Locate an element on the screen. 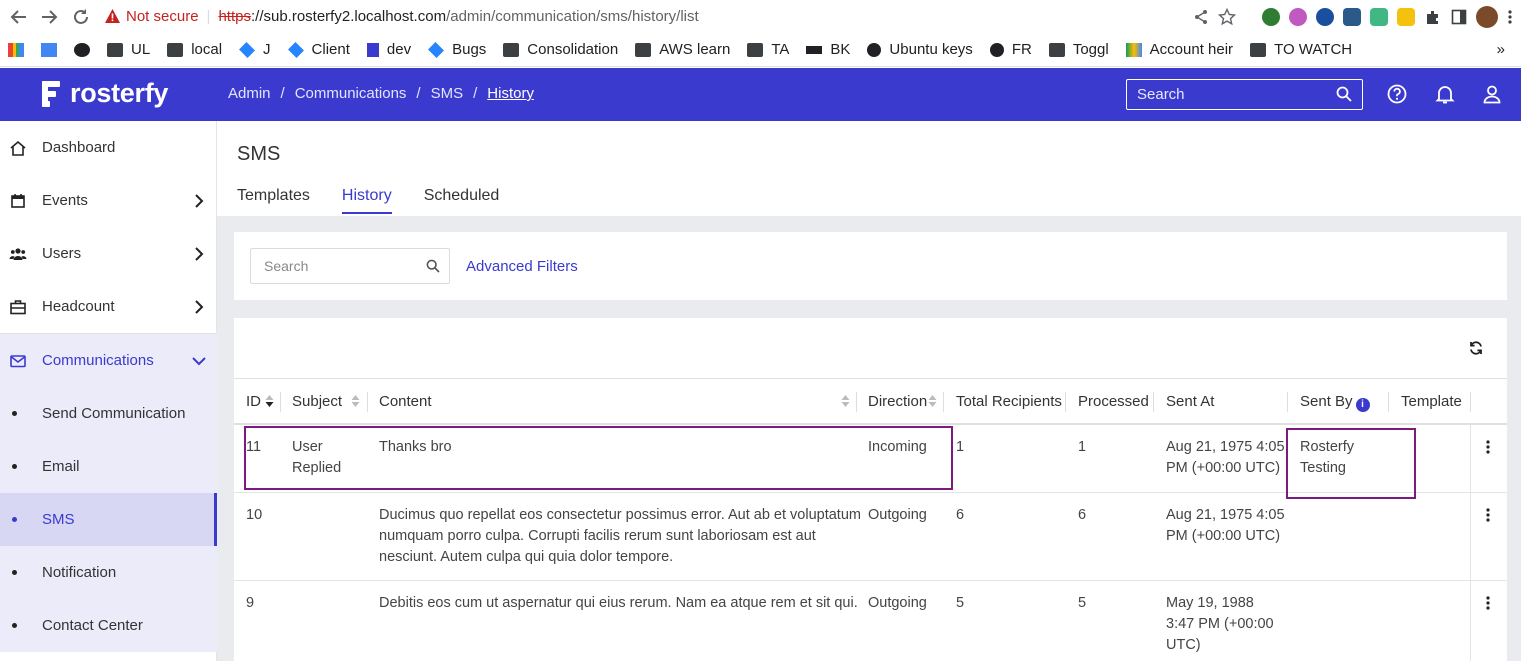  folder-icon is located at coordinates (511, 49).